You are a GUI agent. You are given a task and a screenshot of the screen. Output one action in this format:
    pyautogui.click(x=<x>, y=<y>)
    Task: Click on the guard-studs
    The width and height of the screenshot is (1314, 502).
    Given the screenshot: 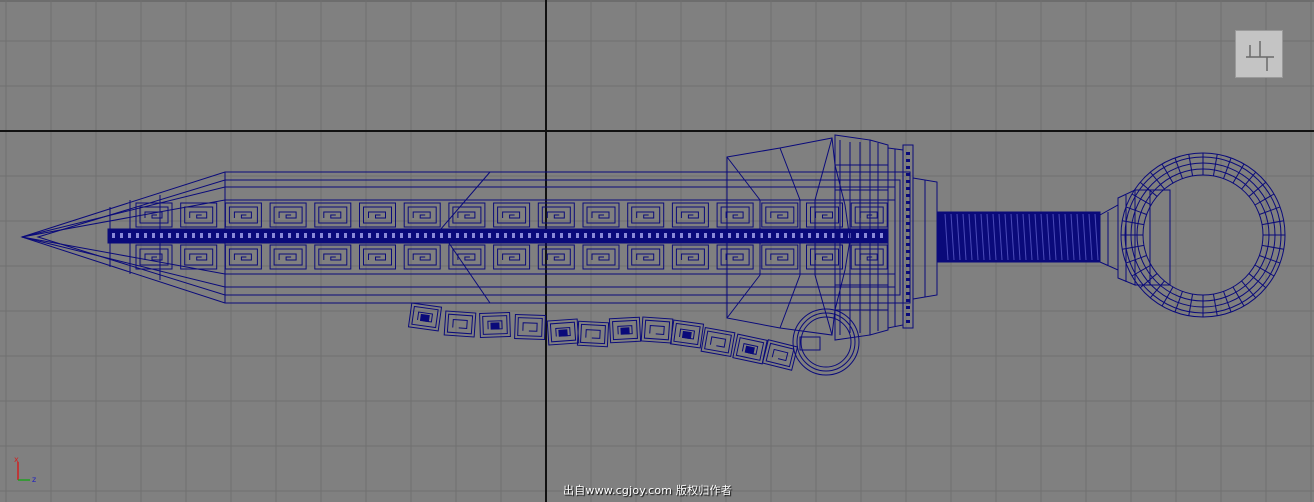 What is the action you would take?
    pyautogui.click(x=908, y=237)
    